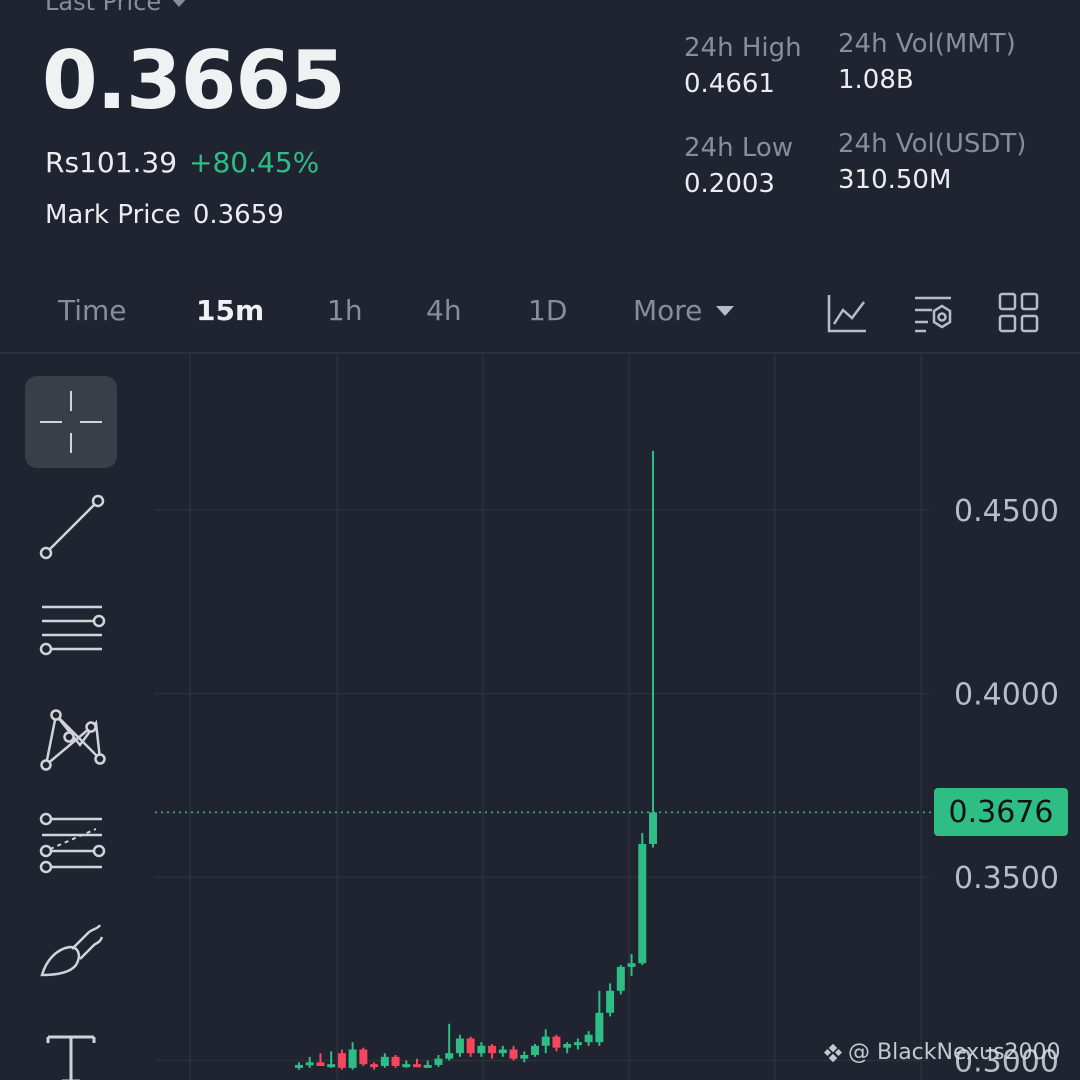  Describe the element at coordinates (743, 48) in the screenshot. I see `stat-label: 24h High` at that location.